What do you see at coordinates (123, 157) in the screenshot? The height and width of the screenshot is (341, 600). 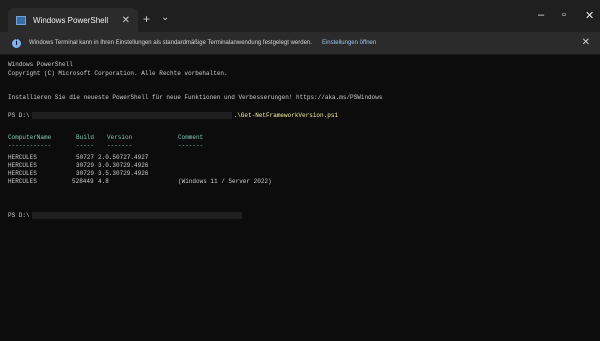 I see `table-cell: 2.0.50727.4927` at bounding box center [123, 157].